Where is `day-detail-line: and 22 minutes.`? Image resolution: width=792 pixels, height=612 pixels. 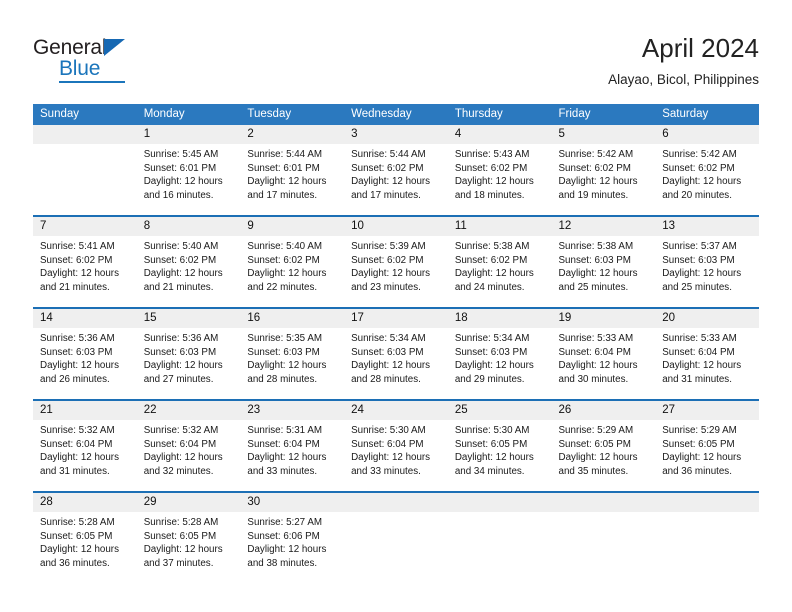
day-detail-line: and 22 minutes. is located at coordinates (282, 287).